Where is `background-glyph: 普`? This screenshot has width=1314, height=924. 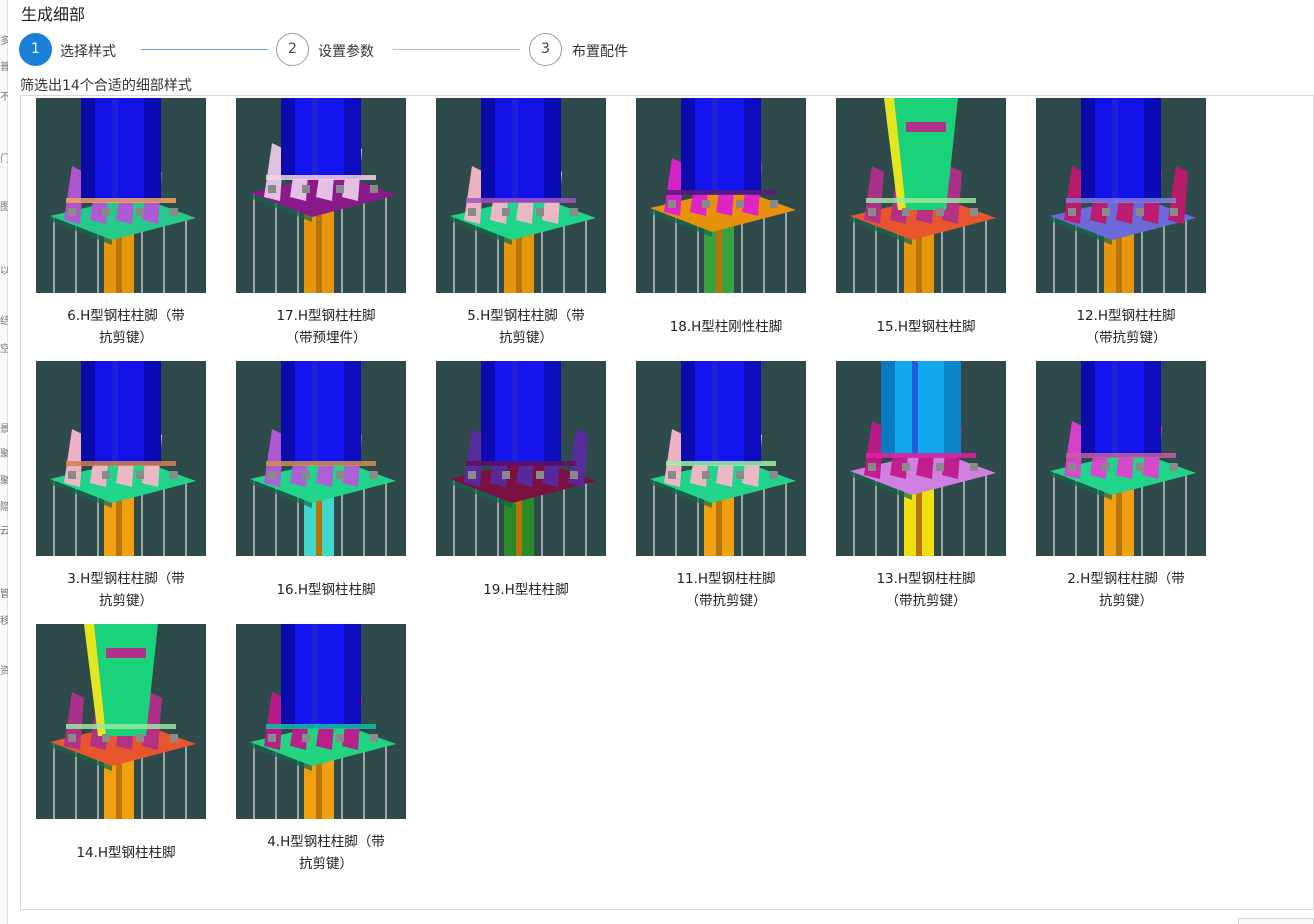 background-glyph: 普 is located at coordinates (4, 67).